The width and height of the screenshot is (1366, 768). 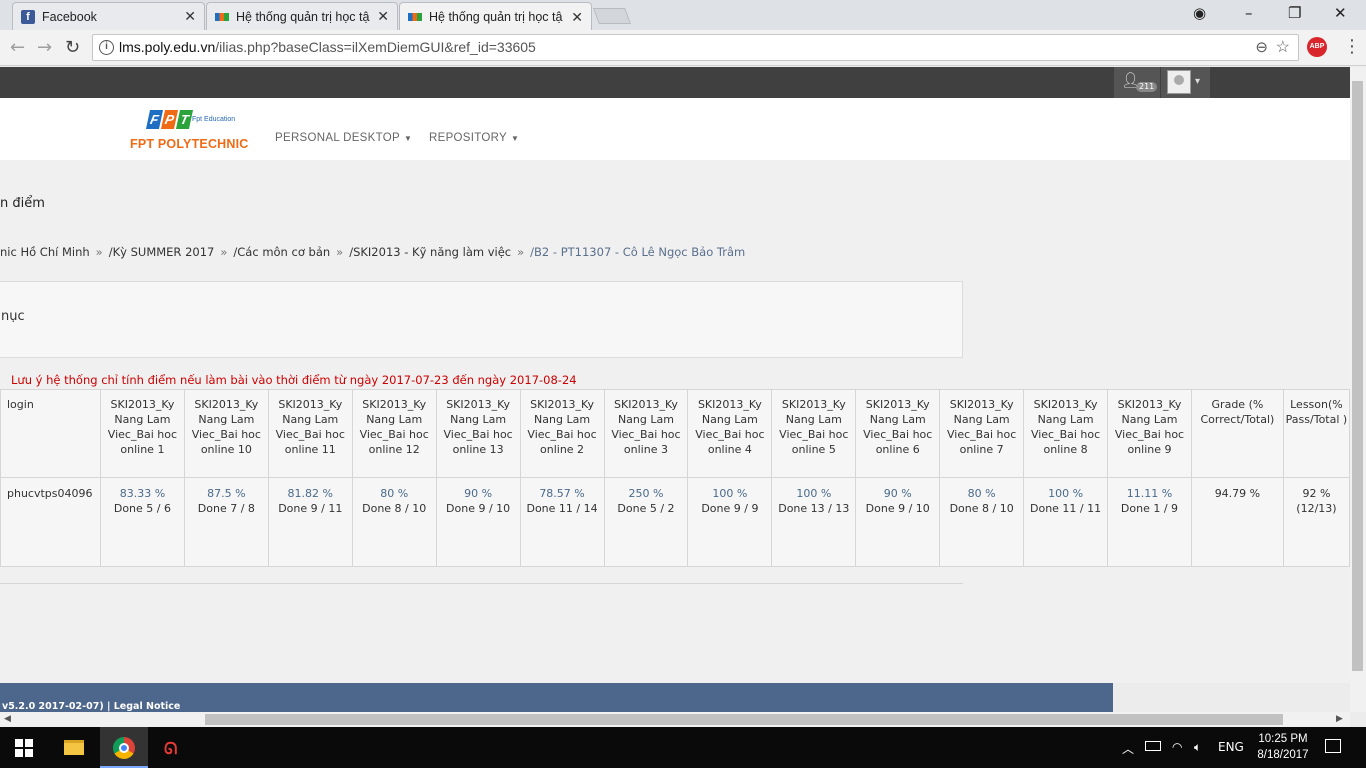 What do you see at coordinates (556, 697) in the screenshot?
I see `site-footer: v5.2.0 2017-02-07) | Legal Notice` at bounding box center [556, 697].